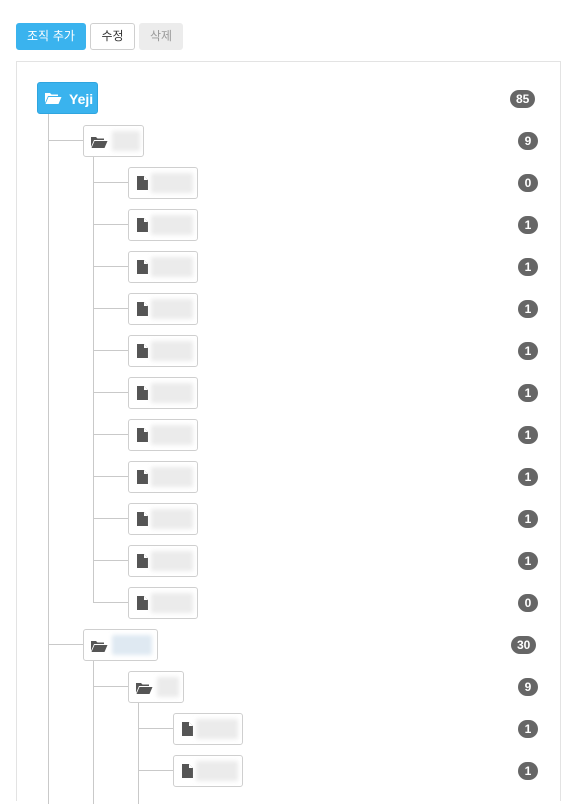 Image resolution: width=574 pixels, height=804 pixels. Describe the element at coordinates (67, 98) in the screenshot. I see `tree-root-node: Yeji` at that location.